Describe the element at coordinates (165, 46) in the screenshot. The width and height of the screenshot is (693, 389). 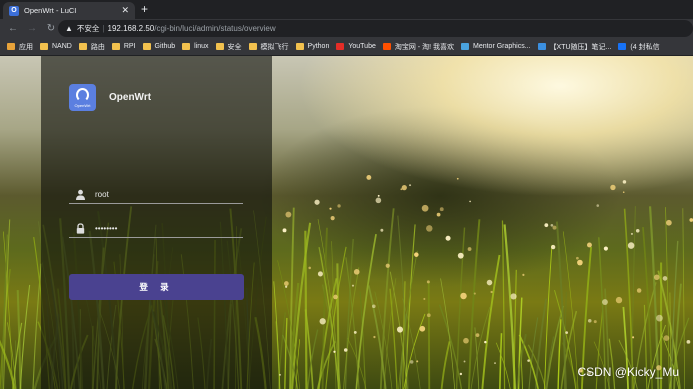
I see `bookmark-label: Github` at that location.